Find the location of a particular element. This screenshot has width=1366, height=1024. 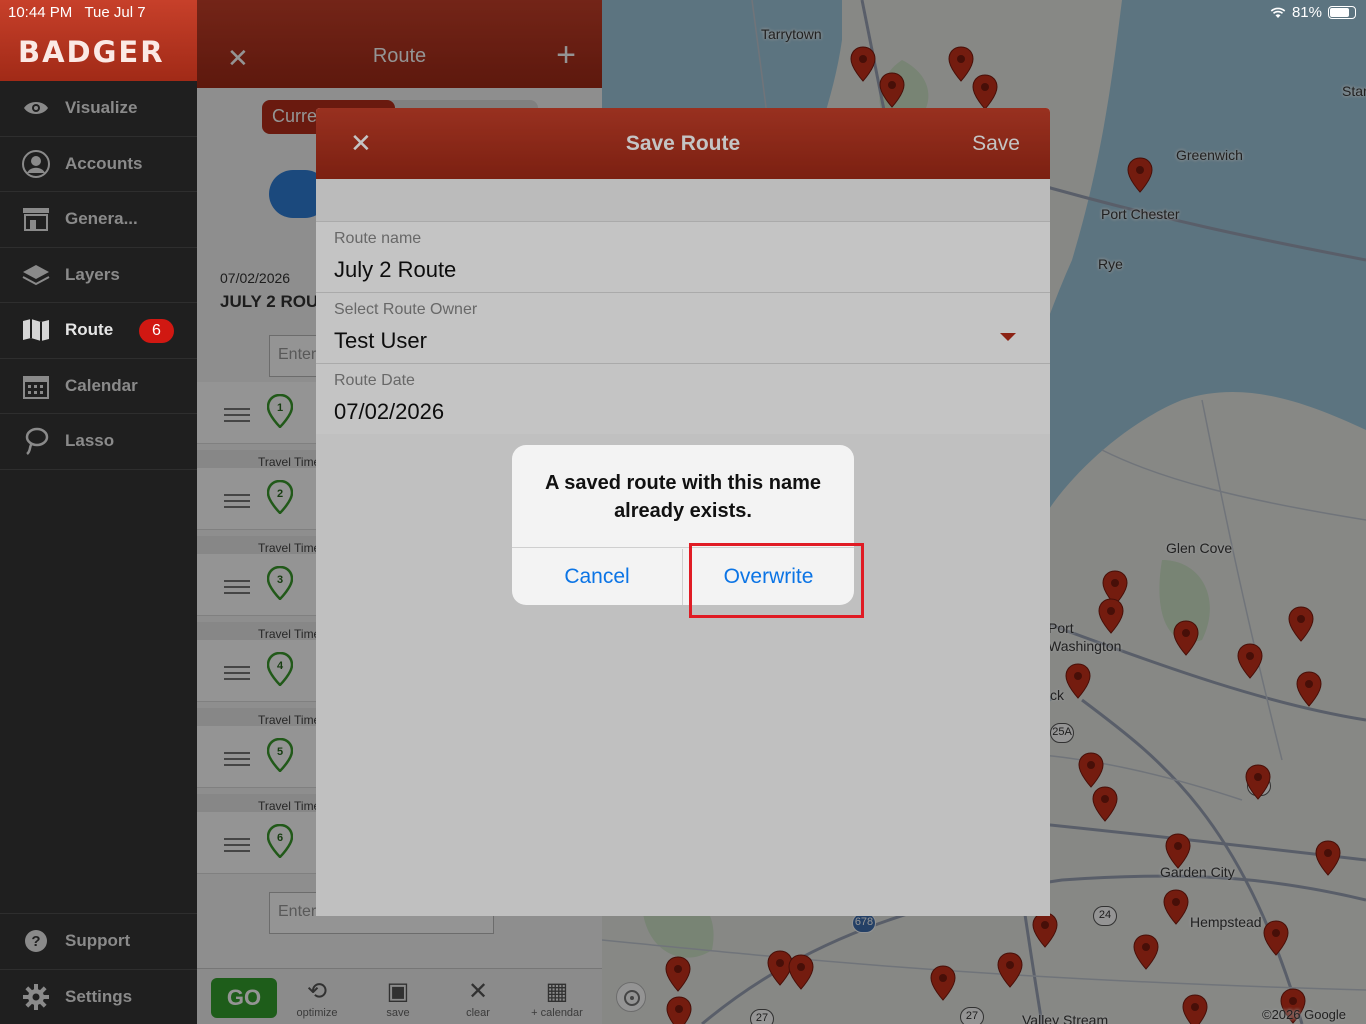

lasso-icon is located at coordinates (36, 441).